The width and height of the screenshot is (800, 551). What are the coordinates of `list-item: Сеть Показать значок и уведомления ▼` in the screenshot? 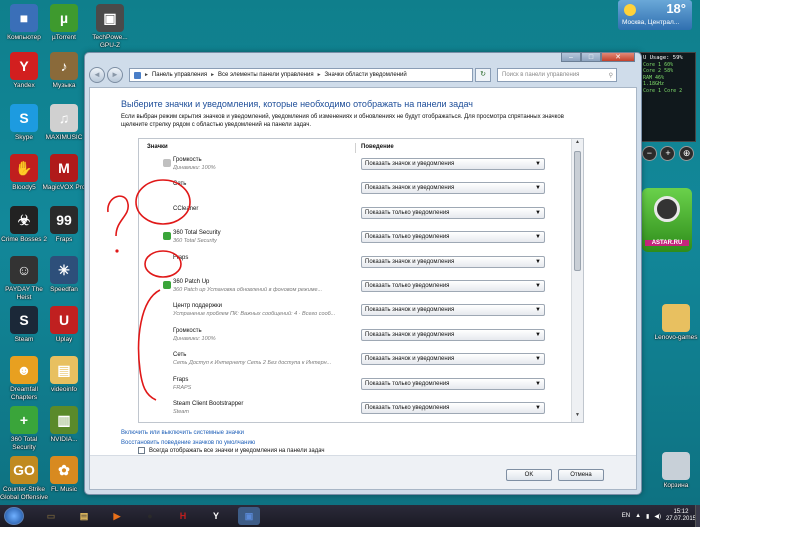 It's located at (355, 190).